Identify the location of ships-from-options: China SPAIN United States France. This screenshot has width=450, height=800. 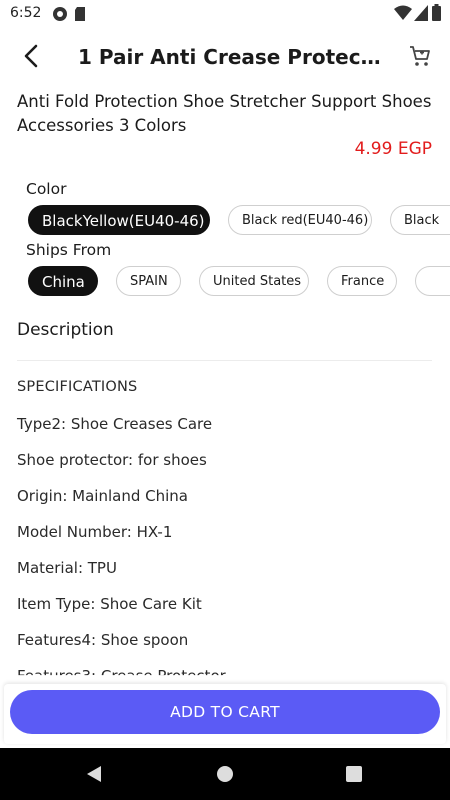
(239, 283).